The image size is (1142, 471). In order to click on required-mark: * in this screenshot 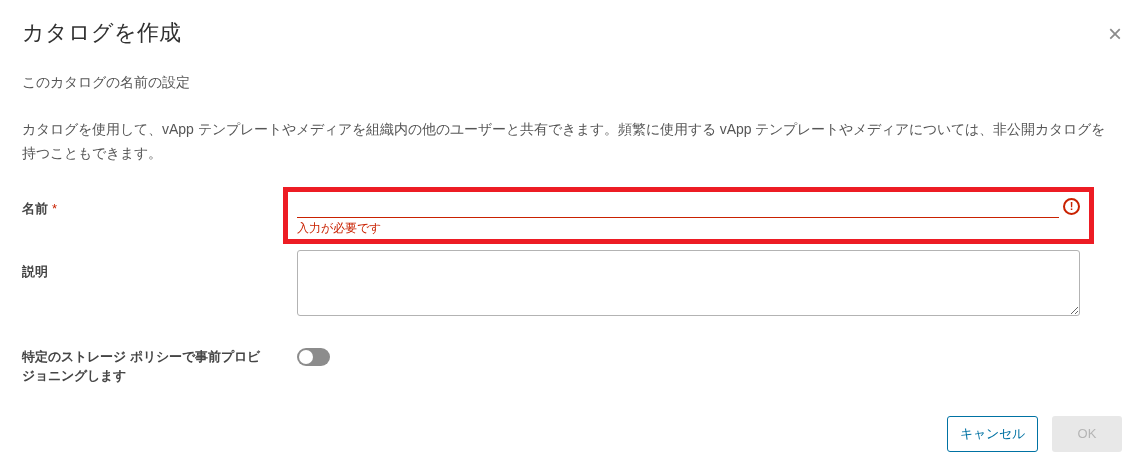, I will do `click(55, 209)`.